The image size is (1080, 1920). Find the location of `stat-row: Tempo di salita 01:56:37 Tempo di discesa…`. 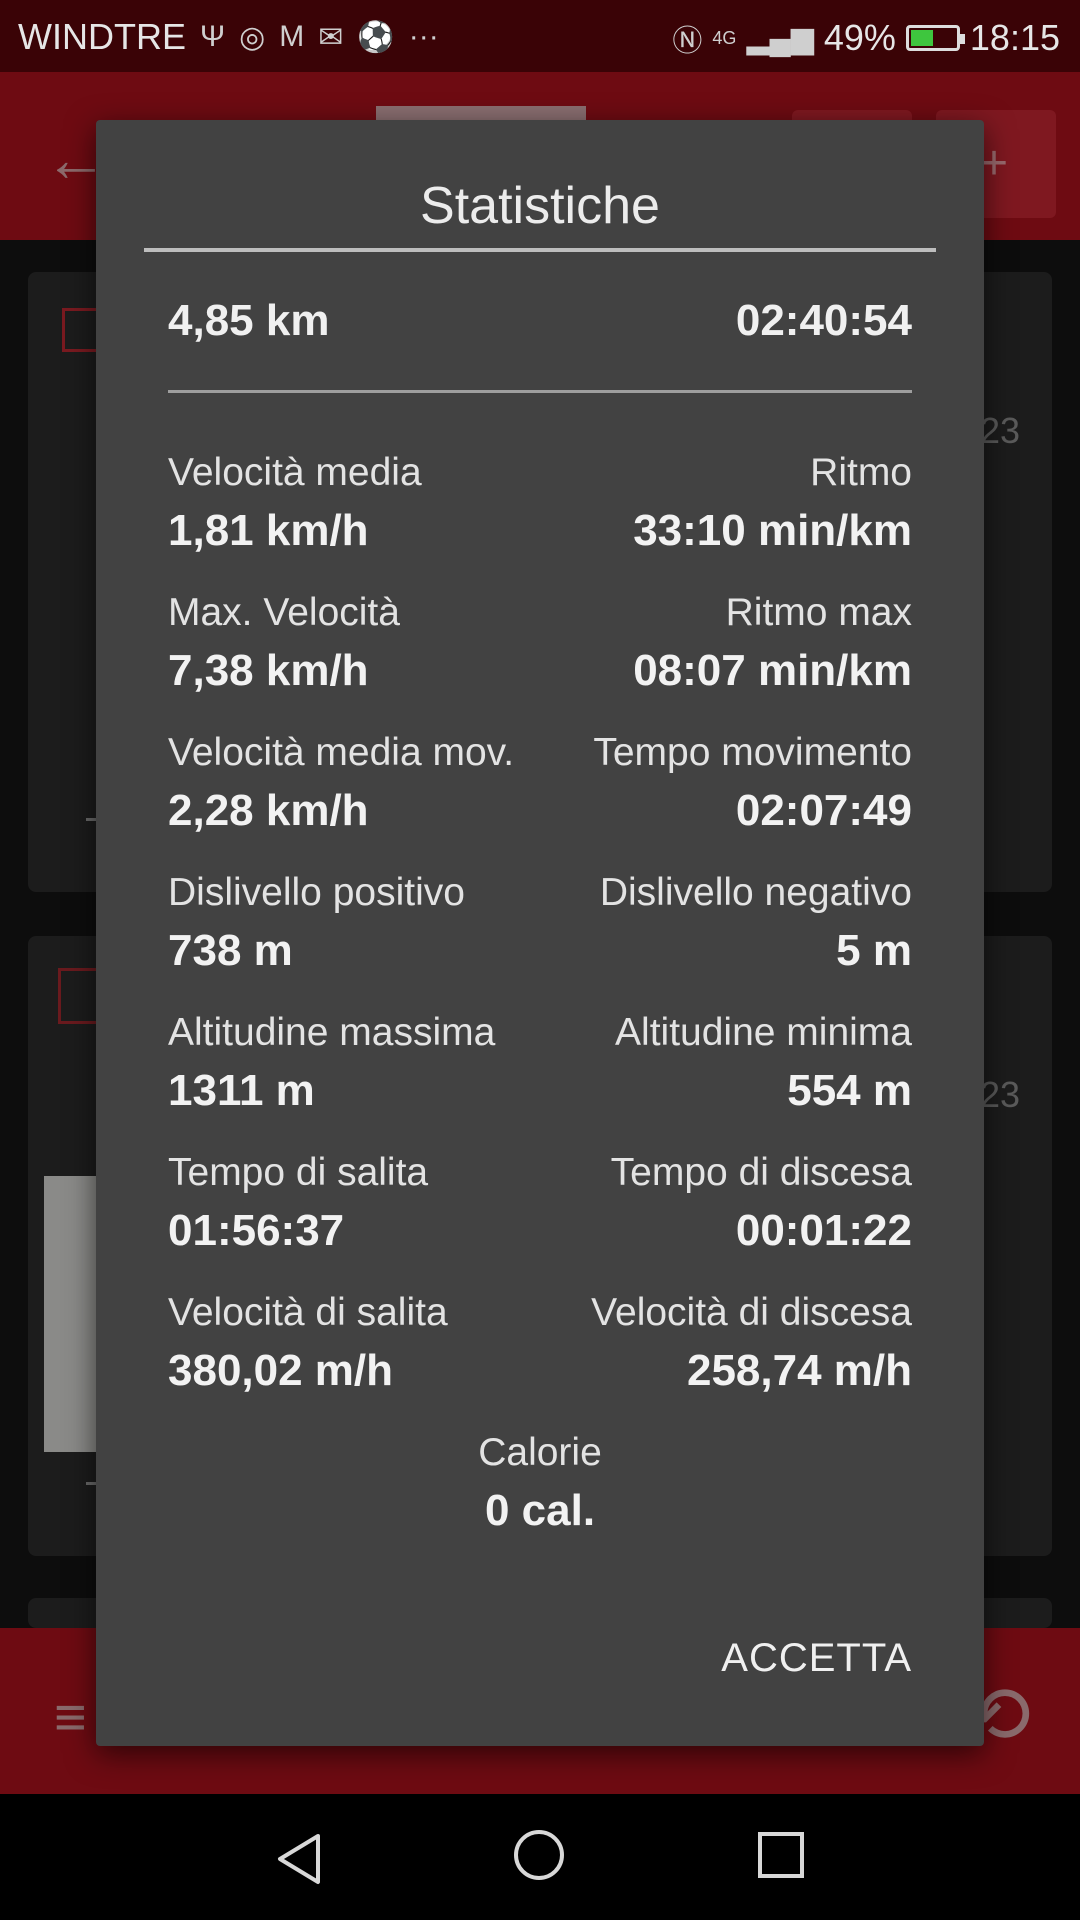

stat-row: Tempo di salita 01:56:37 Tempo di discesa… is located at coordinates (540, 1220).